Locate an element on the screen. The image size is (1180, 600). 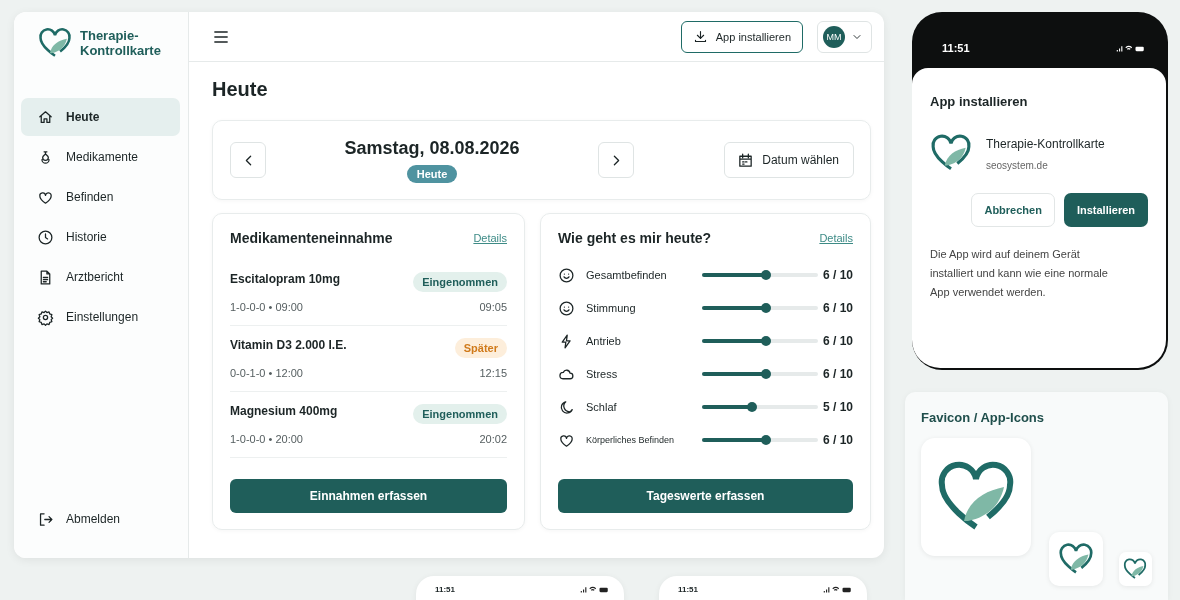
intake-time: 12:15 is located at coordinates (493, 373).